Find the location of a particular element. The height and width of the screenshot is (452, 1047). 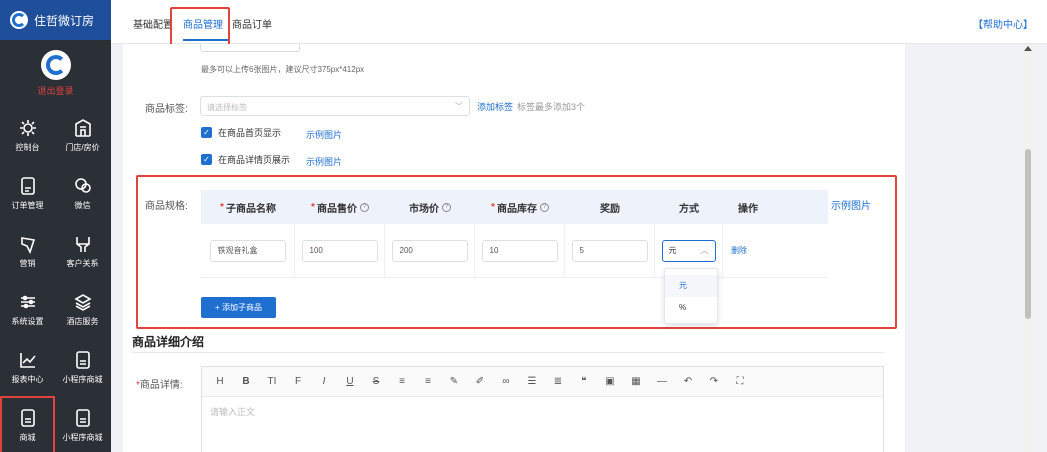

align-icon: ≡ is located at coordinates (402, 381).